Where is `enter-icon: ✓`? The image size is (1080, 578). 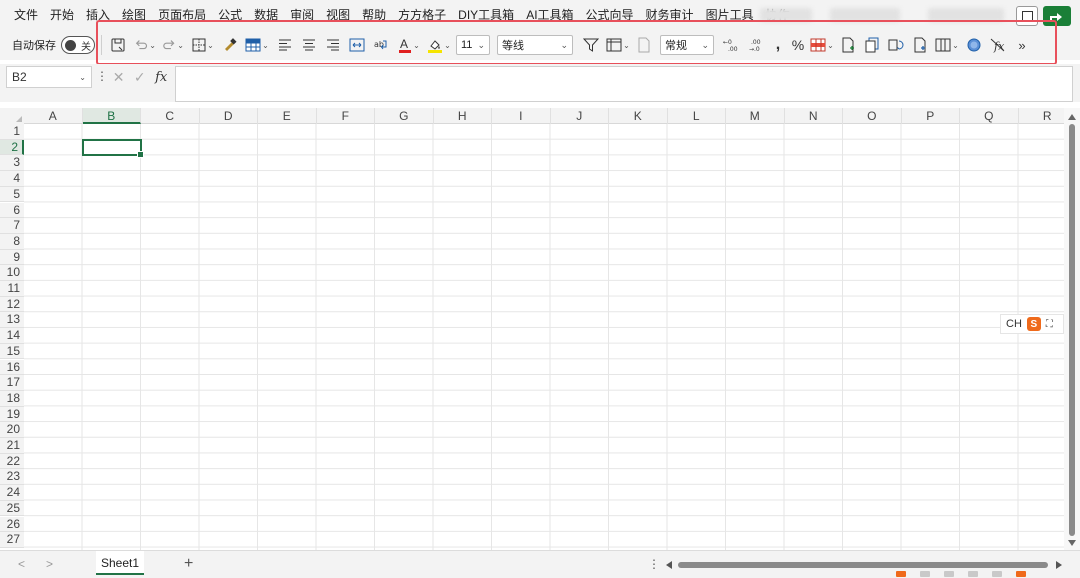 enter-icon: ✓ is located at coordinates (140, 77).